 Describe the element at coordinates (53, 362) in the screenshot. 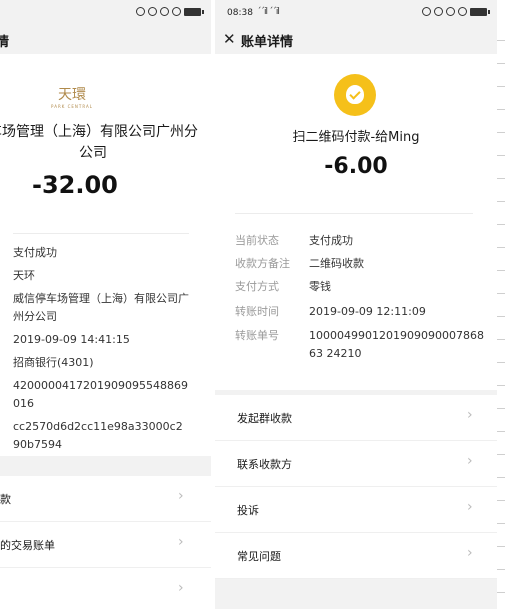

I see `info-payment-method: 招商银行(4301)` at that location.